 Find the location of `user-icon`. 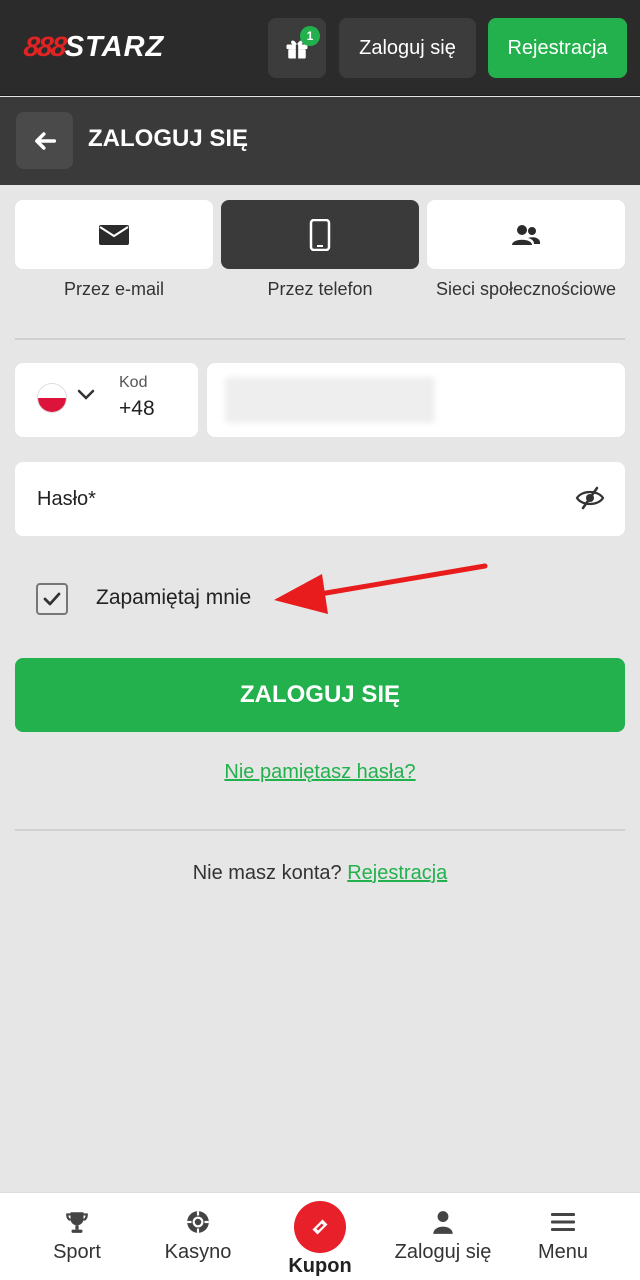

user-icon is located at coordinates (443, 1222).